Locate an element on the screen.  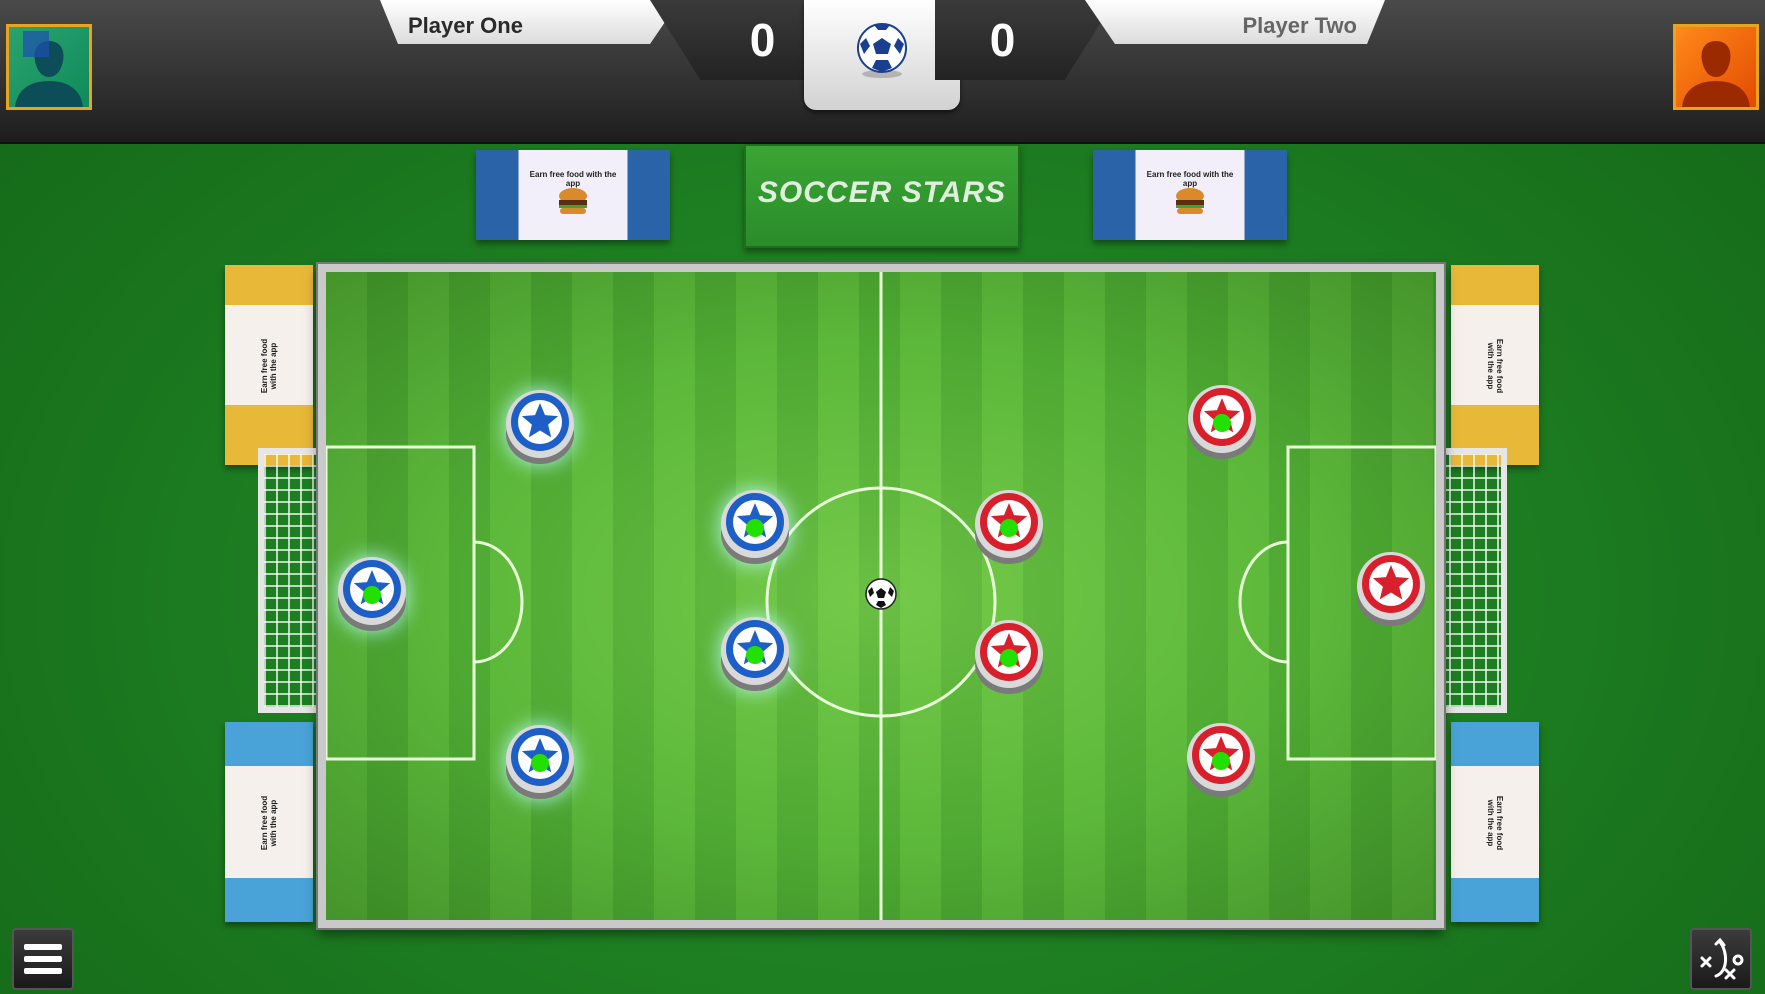
ad-banner-top-left: Earn free food with the app is located at coordinates (573, 195).